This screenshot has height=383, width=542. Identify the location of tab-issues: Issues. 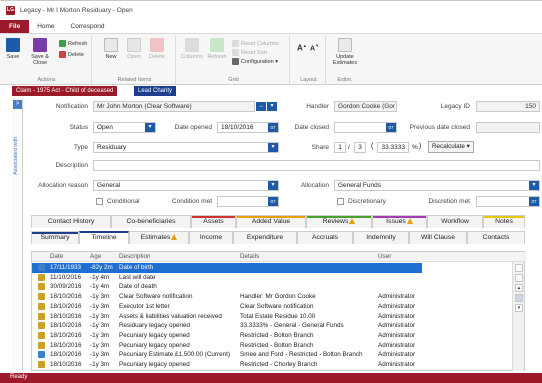
(399, 221).